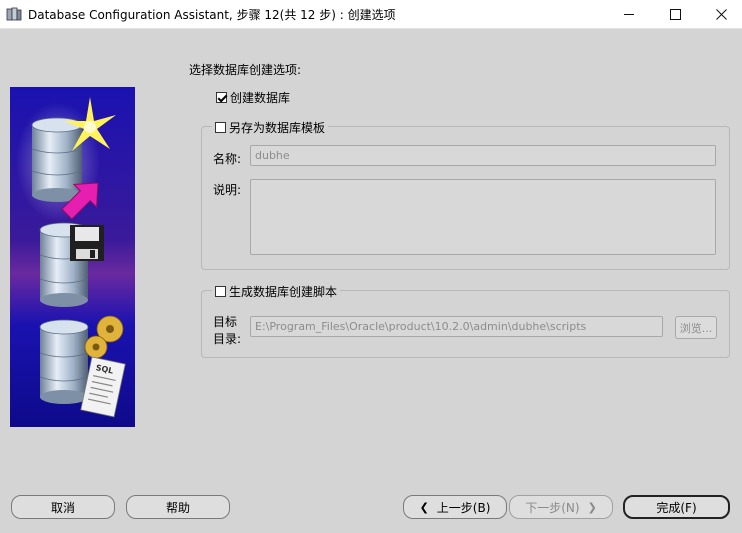  What do you see at coordinates (227, 159) in the screenshot?
I see `template-name-label: 名称:` at bounding box center [227, 159].